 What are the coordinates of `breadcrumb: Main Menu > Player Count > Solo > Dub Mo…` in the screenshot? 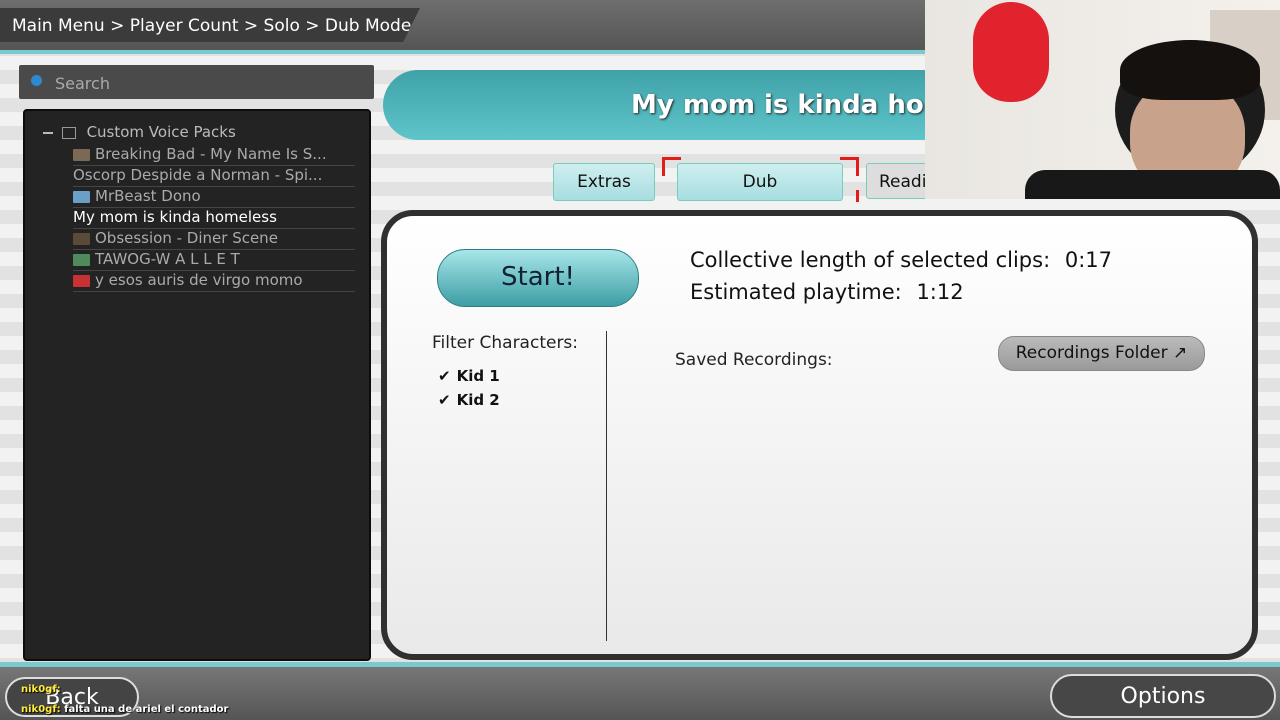 It's located at (210, 25).